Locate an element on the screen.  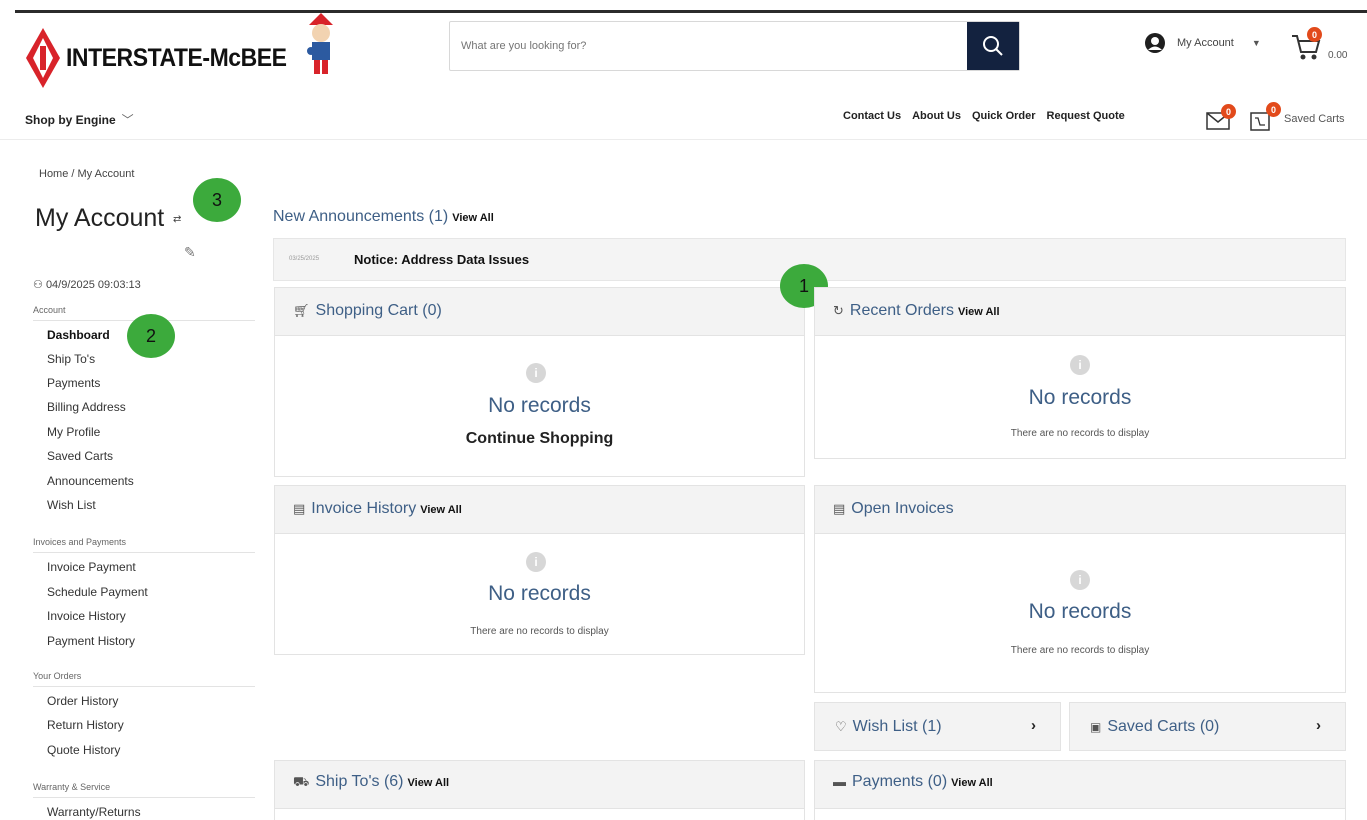
shopping-cart-header: 🛒︎ Shopping Cart (0) is located at coordinates (539, 312).